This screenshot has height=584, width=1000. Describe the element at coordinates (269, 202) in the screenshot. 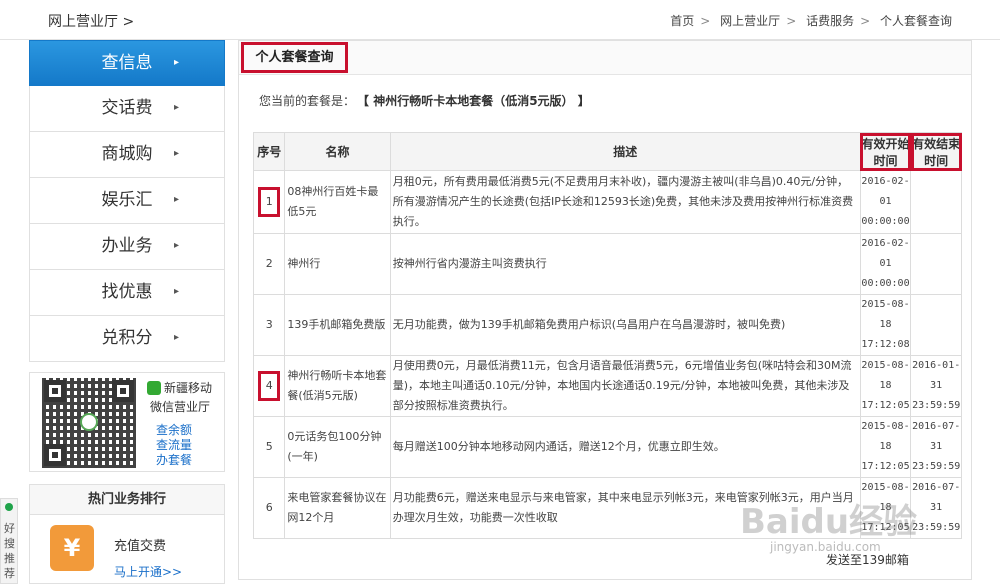

I see `row-no: 1` at that location.